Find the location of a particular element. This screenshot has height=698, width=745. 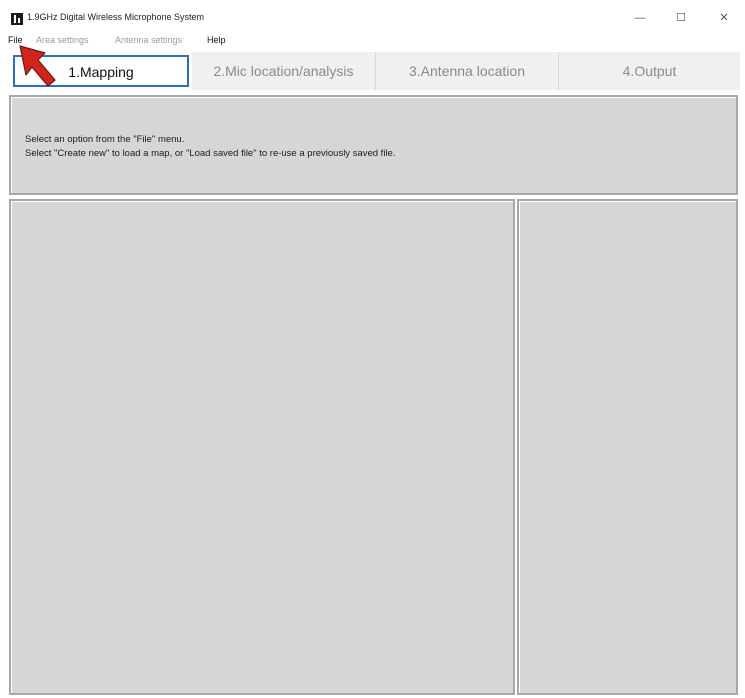

instruction-line-1: Select an option from the "File" menu. is located at coordinates (105, 139).